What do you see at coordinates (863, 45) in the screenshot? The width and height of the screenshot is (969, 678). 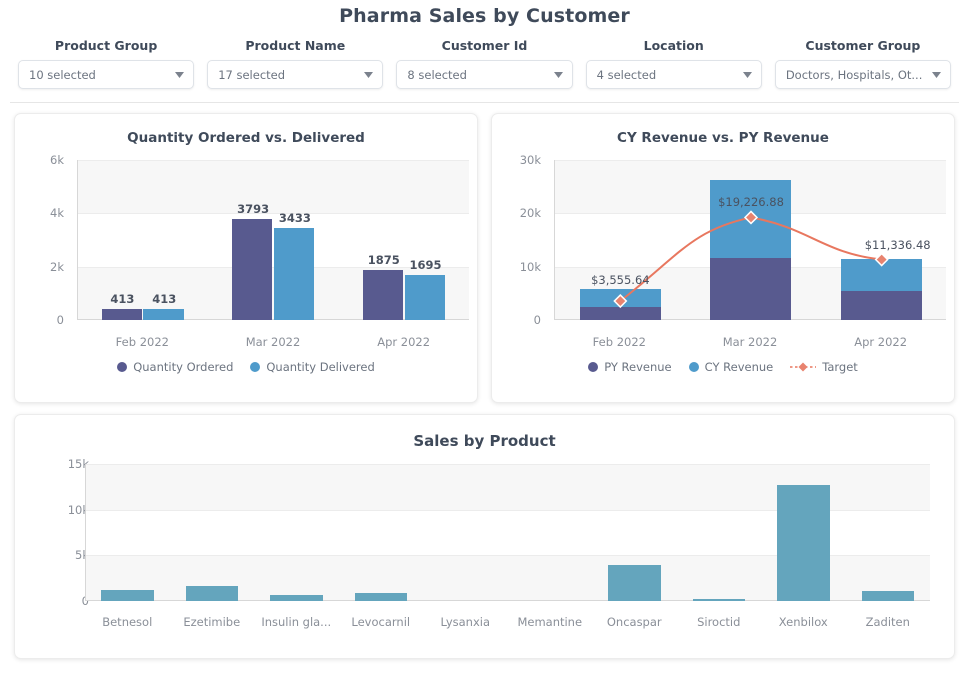 I see `filter-label: Customer Group` at bounding box center [863, 45].